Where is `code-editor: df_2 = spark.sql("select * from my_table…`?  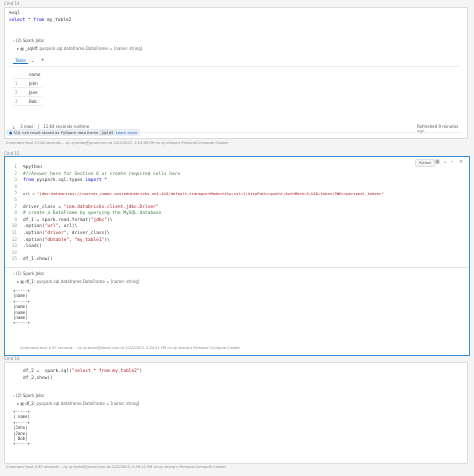
code-editor: df_2 = spark.sql("select * from my_table… is located at coordinates (235, 377).